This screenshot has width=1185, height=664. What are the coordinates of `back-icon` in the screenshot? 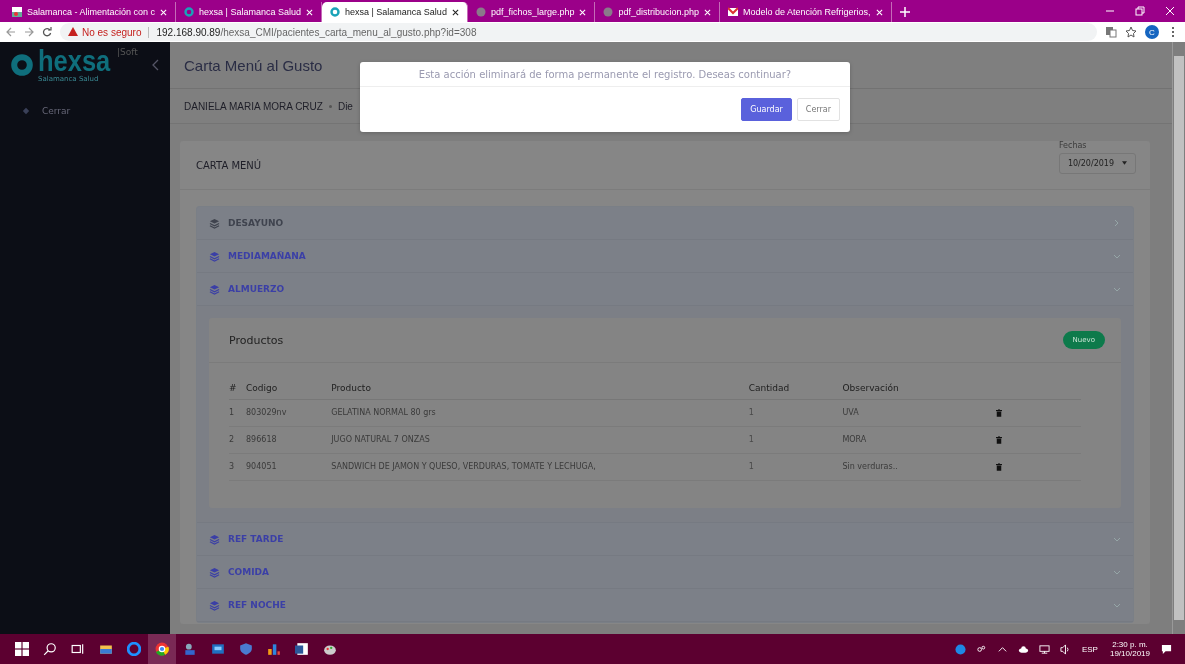 It's located at (11, 32).